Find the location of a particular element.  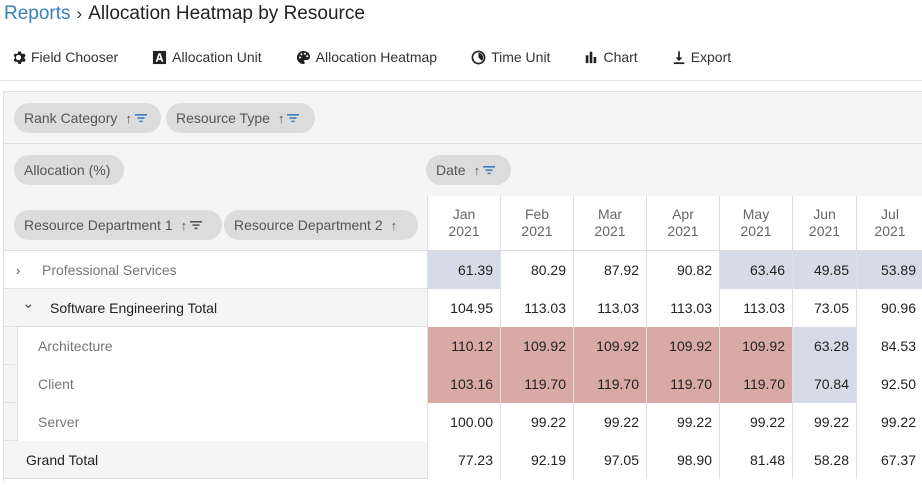

row-label-cell is located at coordinates (222, 384).